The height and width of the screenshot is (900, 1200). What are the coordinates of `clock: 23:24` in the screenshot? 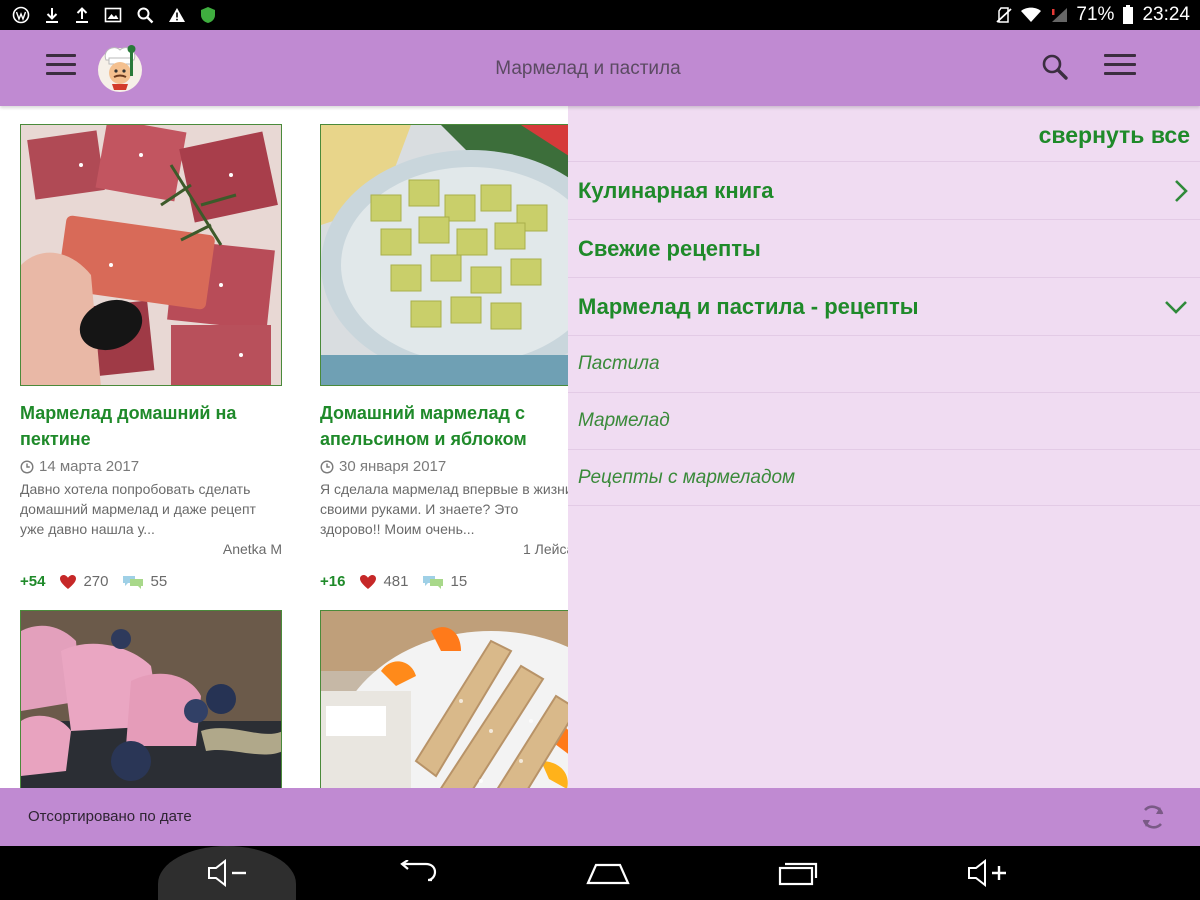 It's located at (1166, 14).